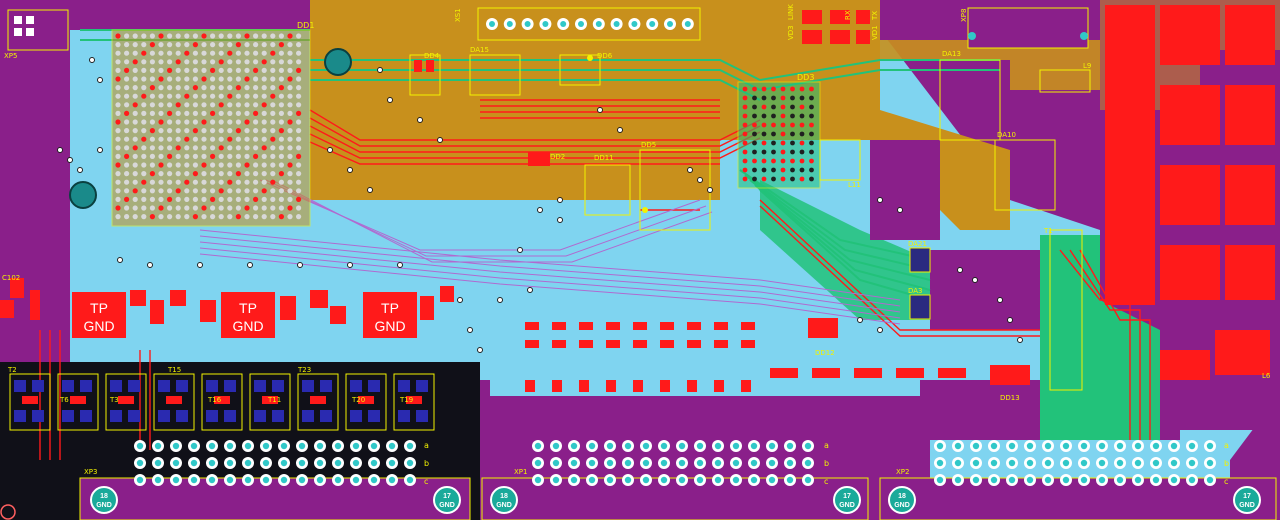 This screenshot has height=520, width=1280. What do you see at coordinates (447, 505) in the screenshot?
I see `mount-pin-2-net: GND` at bounding box center [447, 505].